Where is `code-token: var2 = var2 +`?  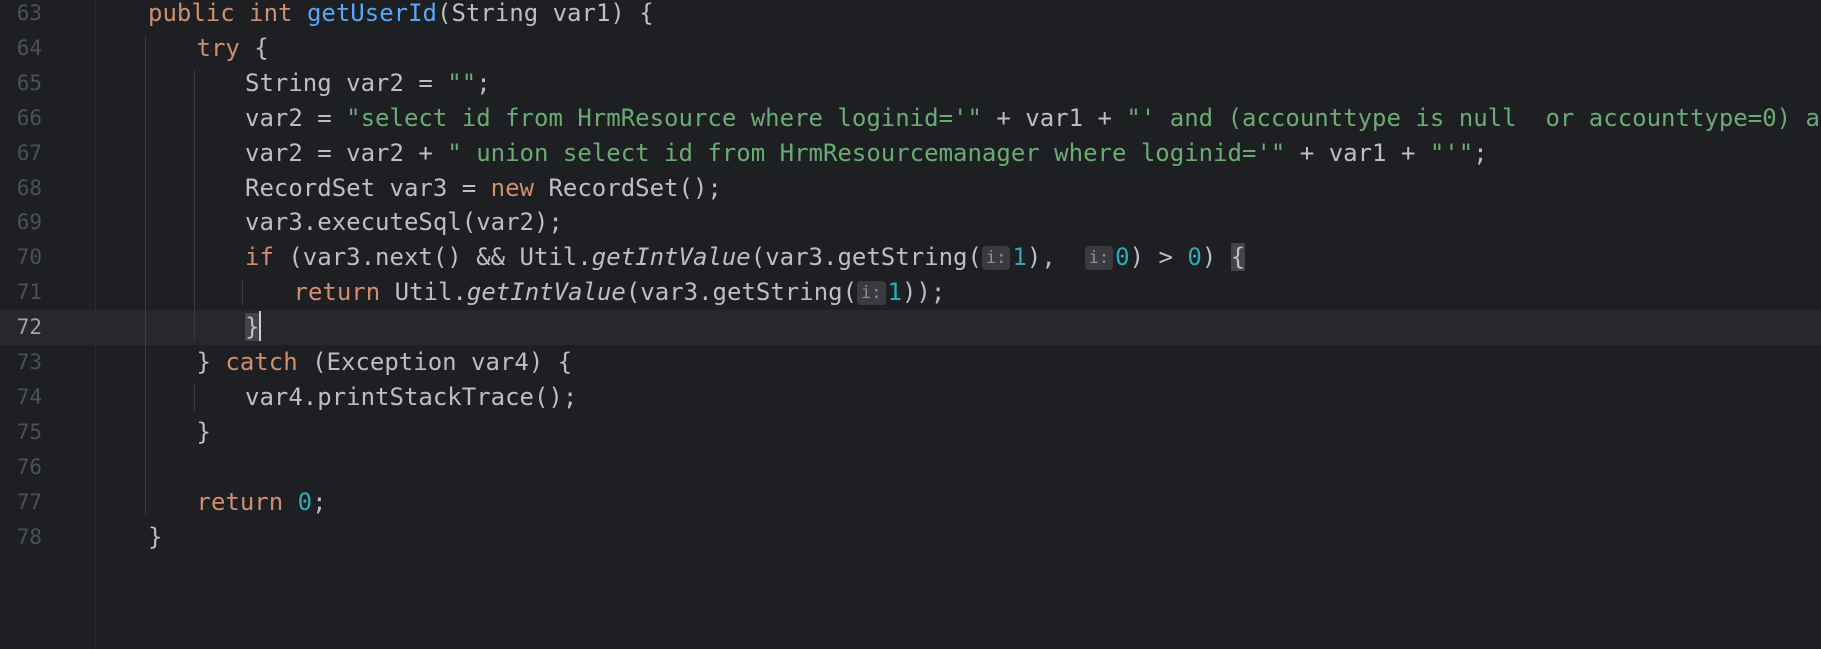 code-token: var2 = var2 + is located at coordinates (346, 152).